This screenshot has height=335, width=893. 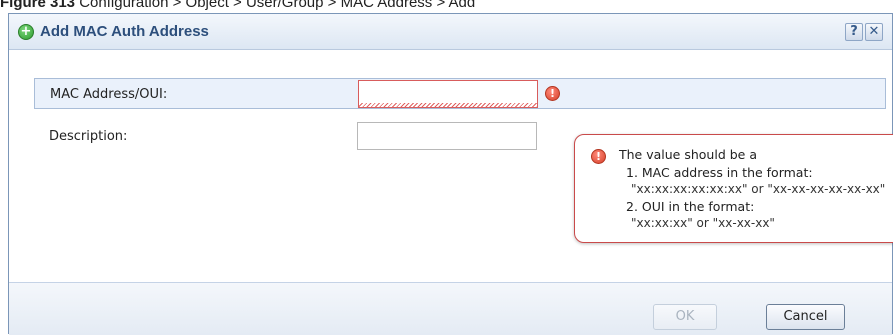 What do you see at coordinates (447, 136) in the screenshot?
I see `description-input` at bounding box center [447, 136].